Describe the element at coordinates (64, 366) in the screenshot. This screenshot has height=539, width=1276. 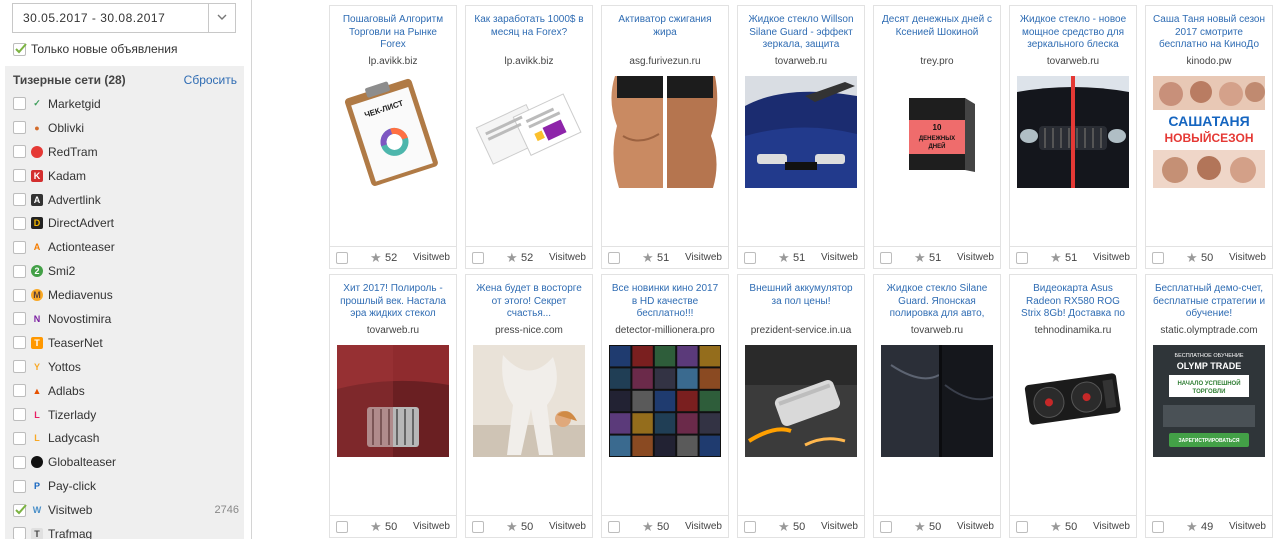
I see `network-name: Yottos` at that location.